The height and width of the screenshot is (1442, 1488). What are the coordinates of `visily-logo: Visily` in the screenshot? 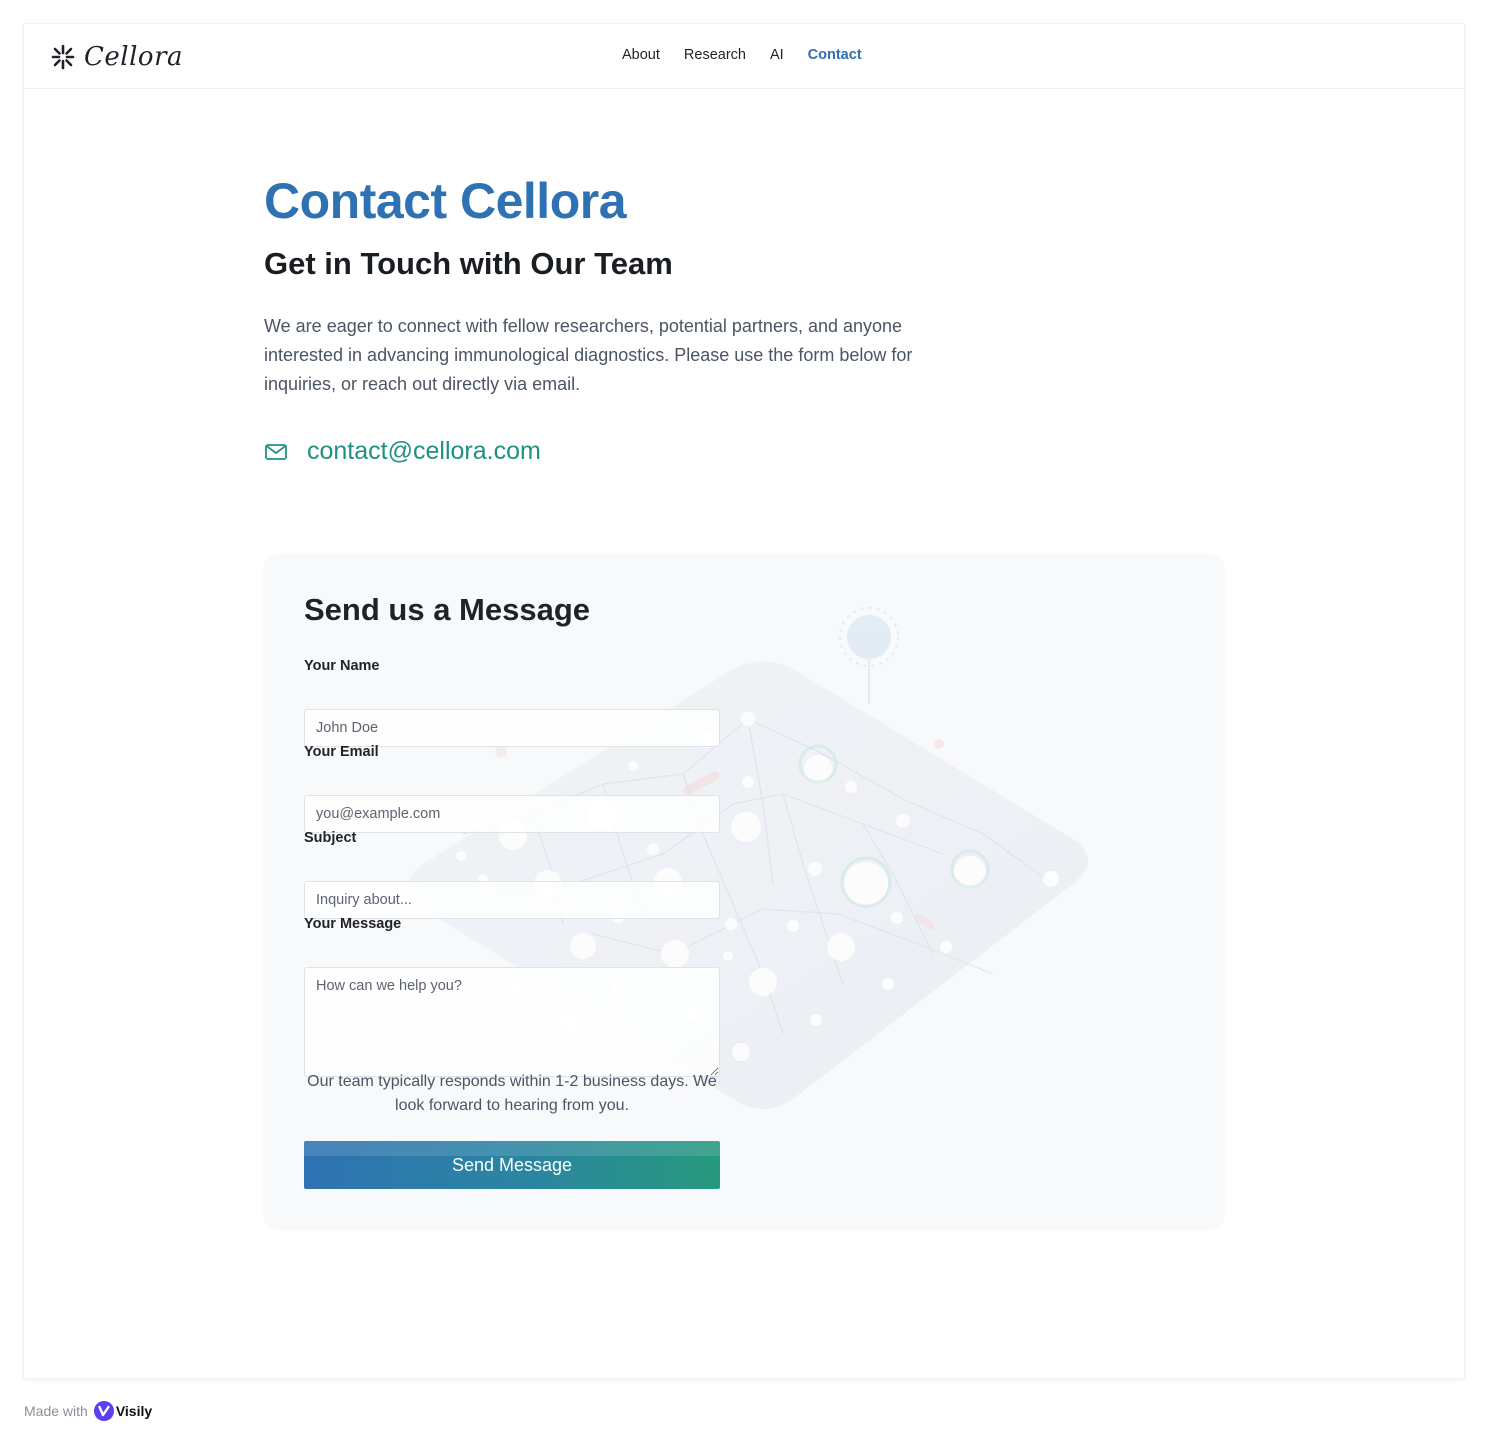 It's located at (123, 1411).